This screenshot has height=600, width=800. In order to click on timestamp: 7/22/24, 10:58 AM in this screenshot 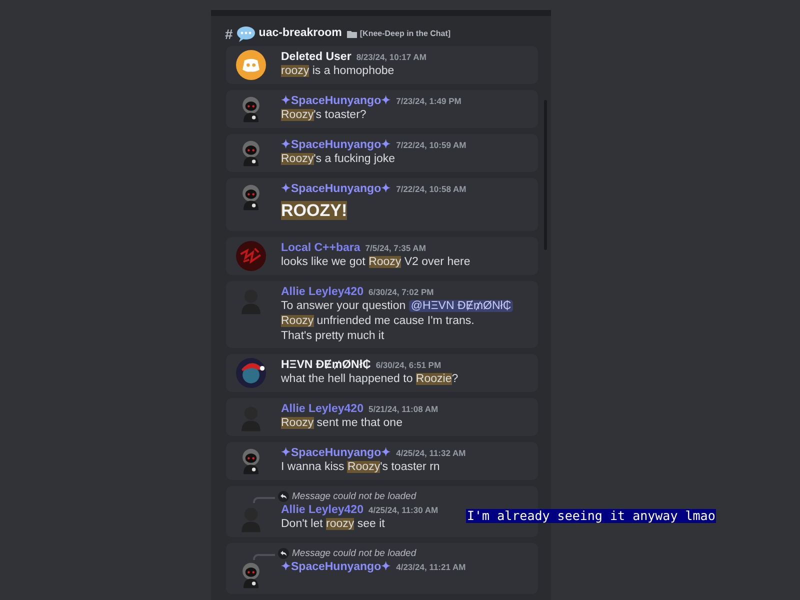, I will do `click(431, 189)`.